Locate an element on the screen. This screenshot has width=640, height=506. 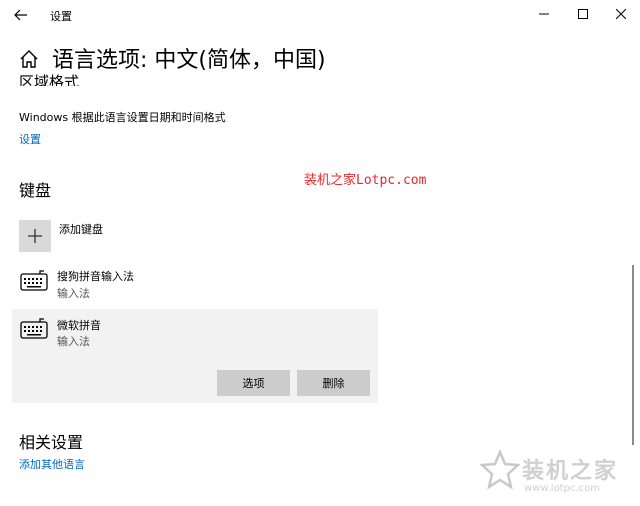
logo-url: www.lotpc.com is located at coordinates (562, 488).